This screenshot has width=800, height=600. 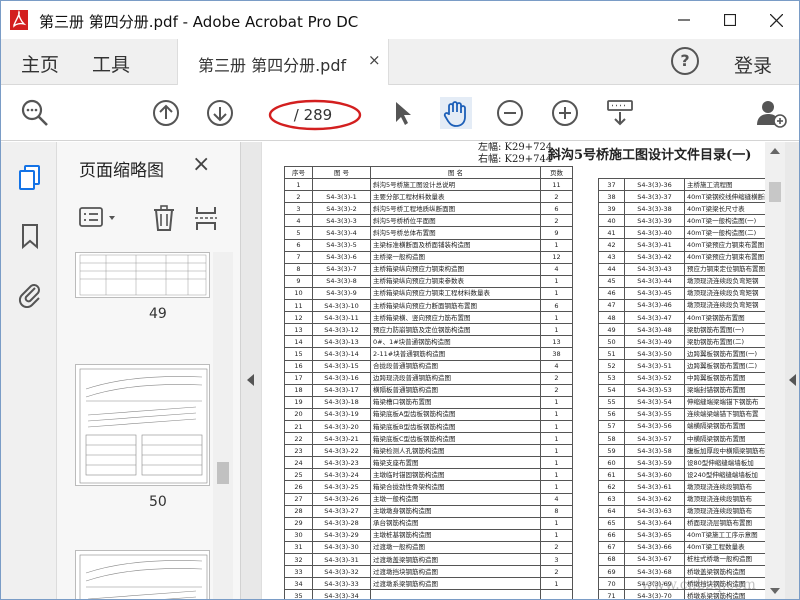 What do you see at coordinates (341, 330) in the screenshot?
I see `toc-cell: S4-3(3)-12` at bounding box center [341, 330].